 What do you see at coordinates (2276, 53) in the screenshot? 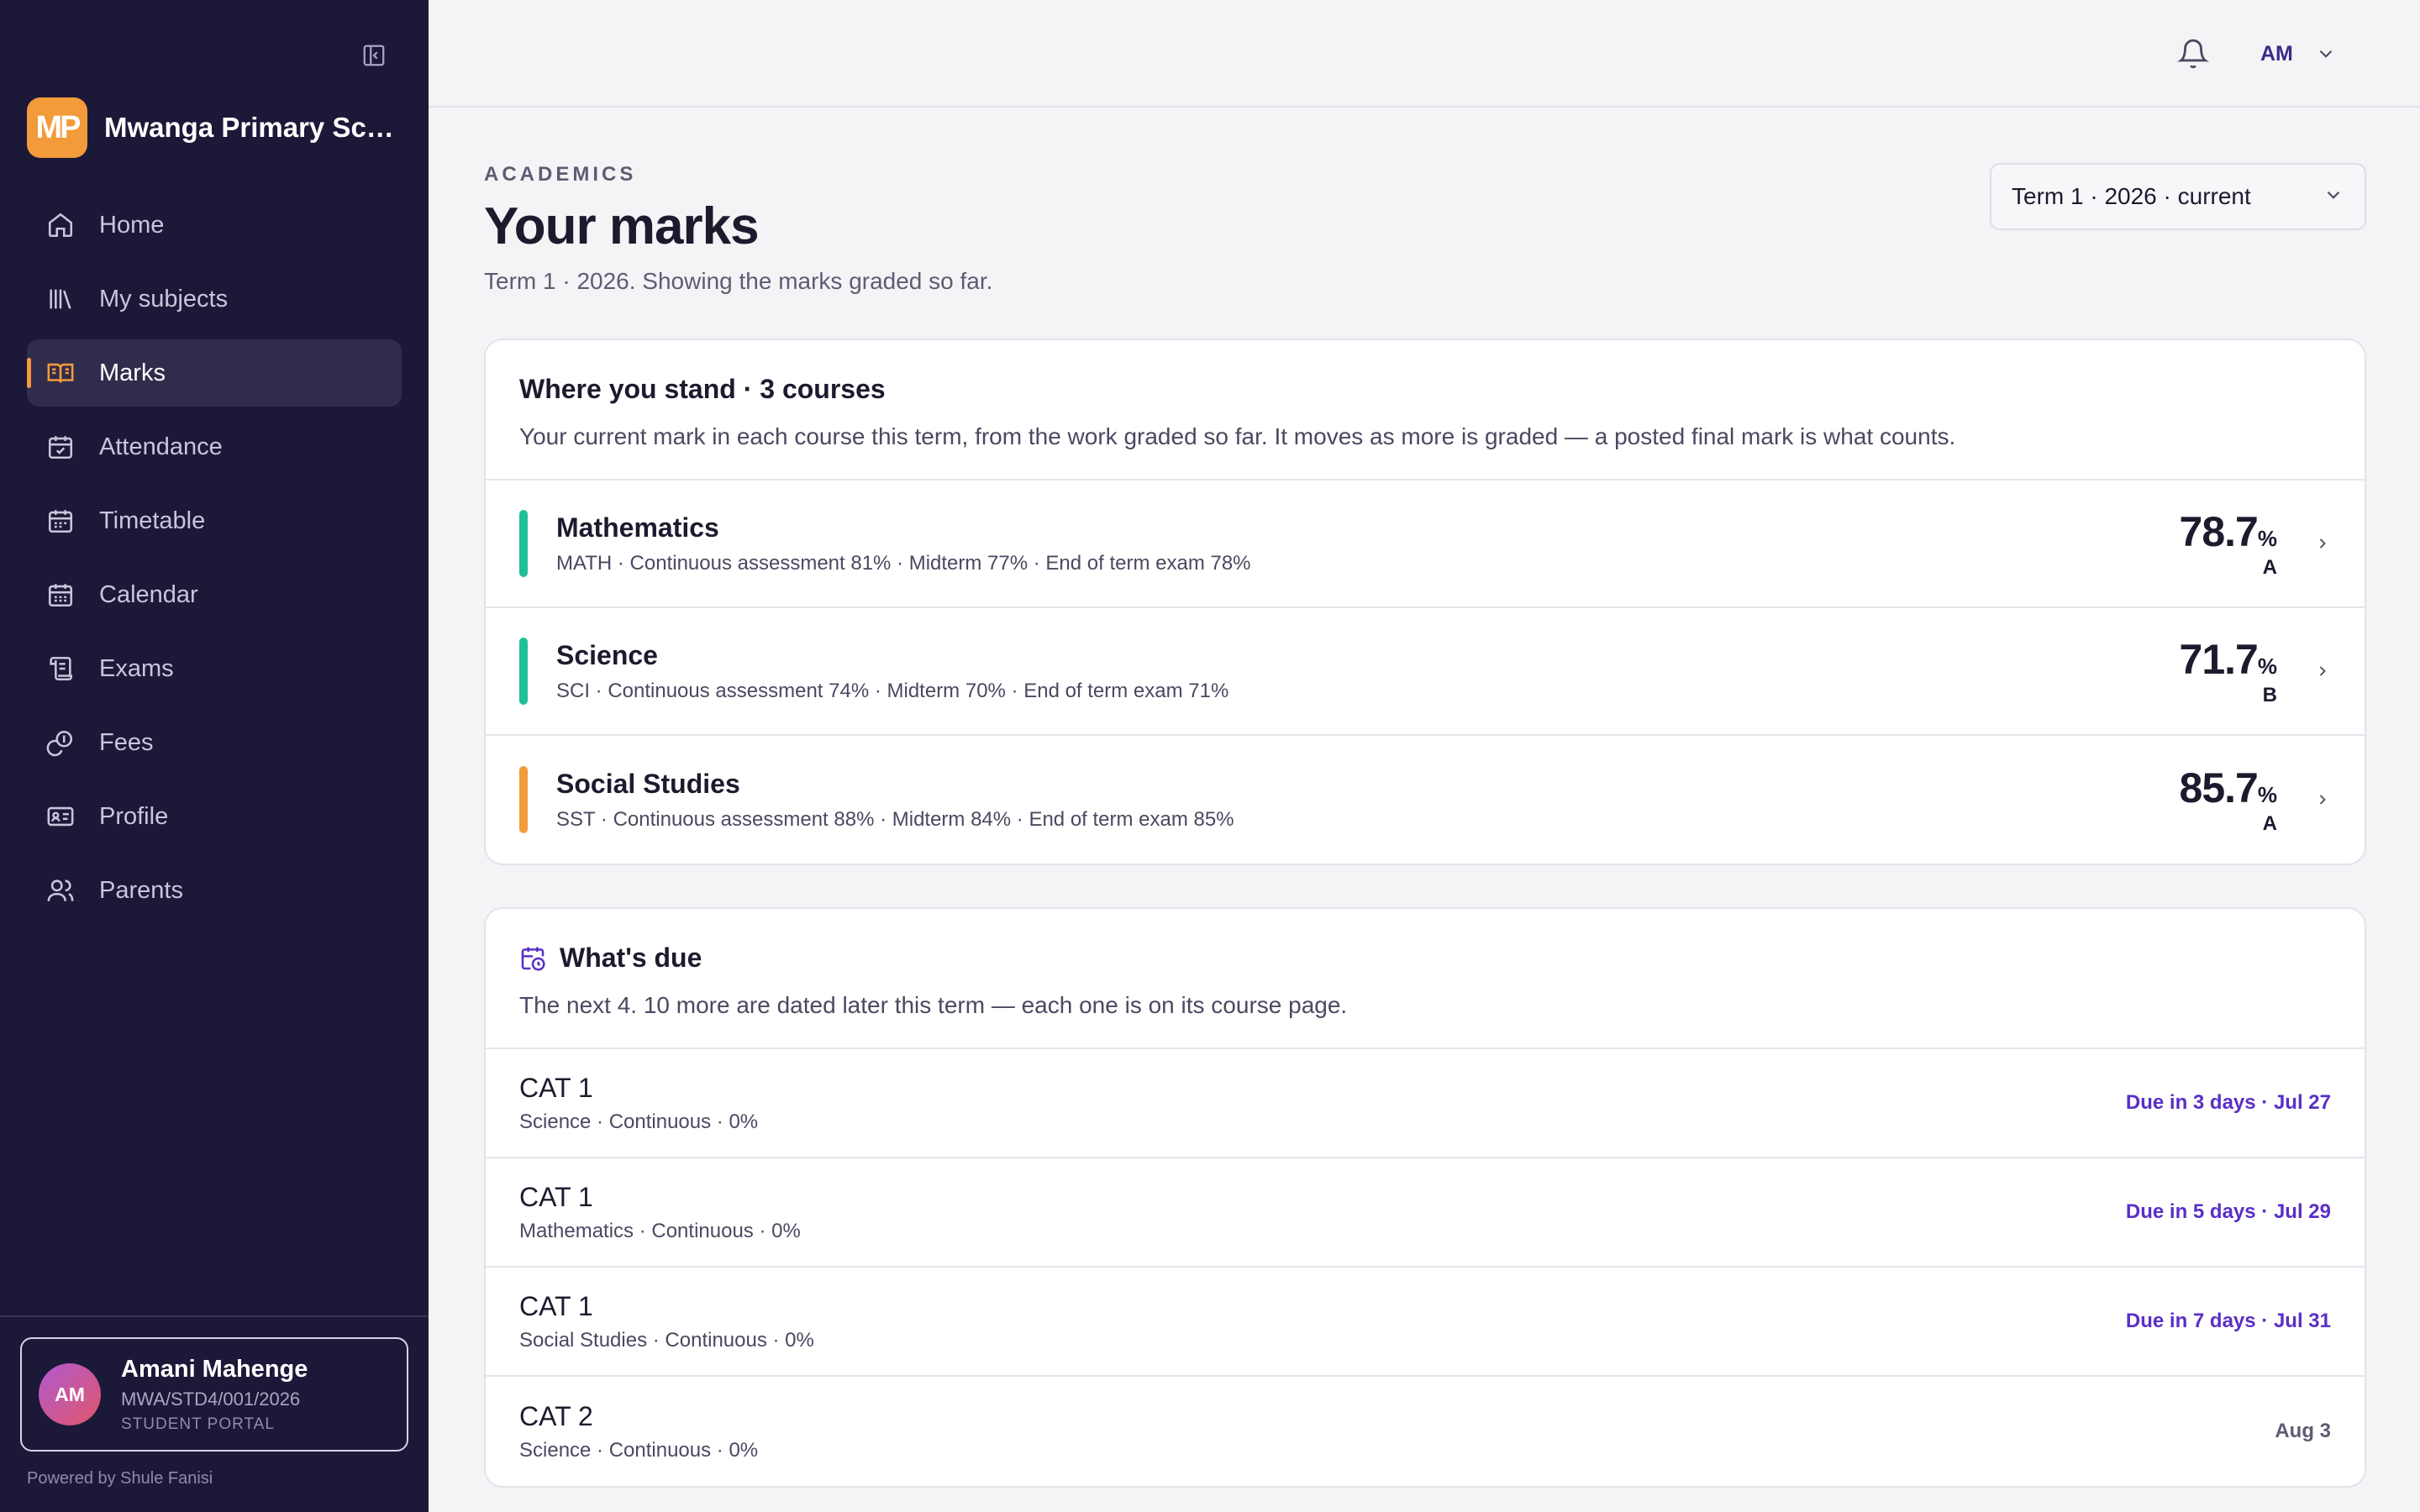
I see `user-initials: AM` at bounding box center [2276, 53].